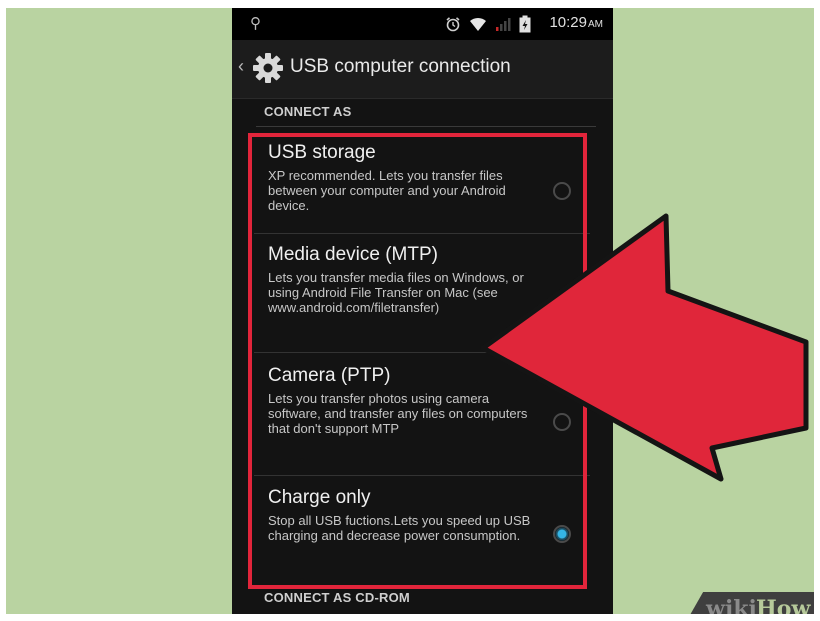  Describe the element at coordinates (783, 605) in the screenshot. I see `watermark-how: How` at that location.